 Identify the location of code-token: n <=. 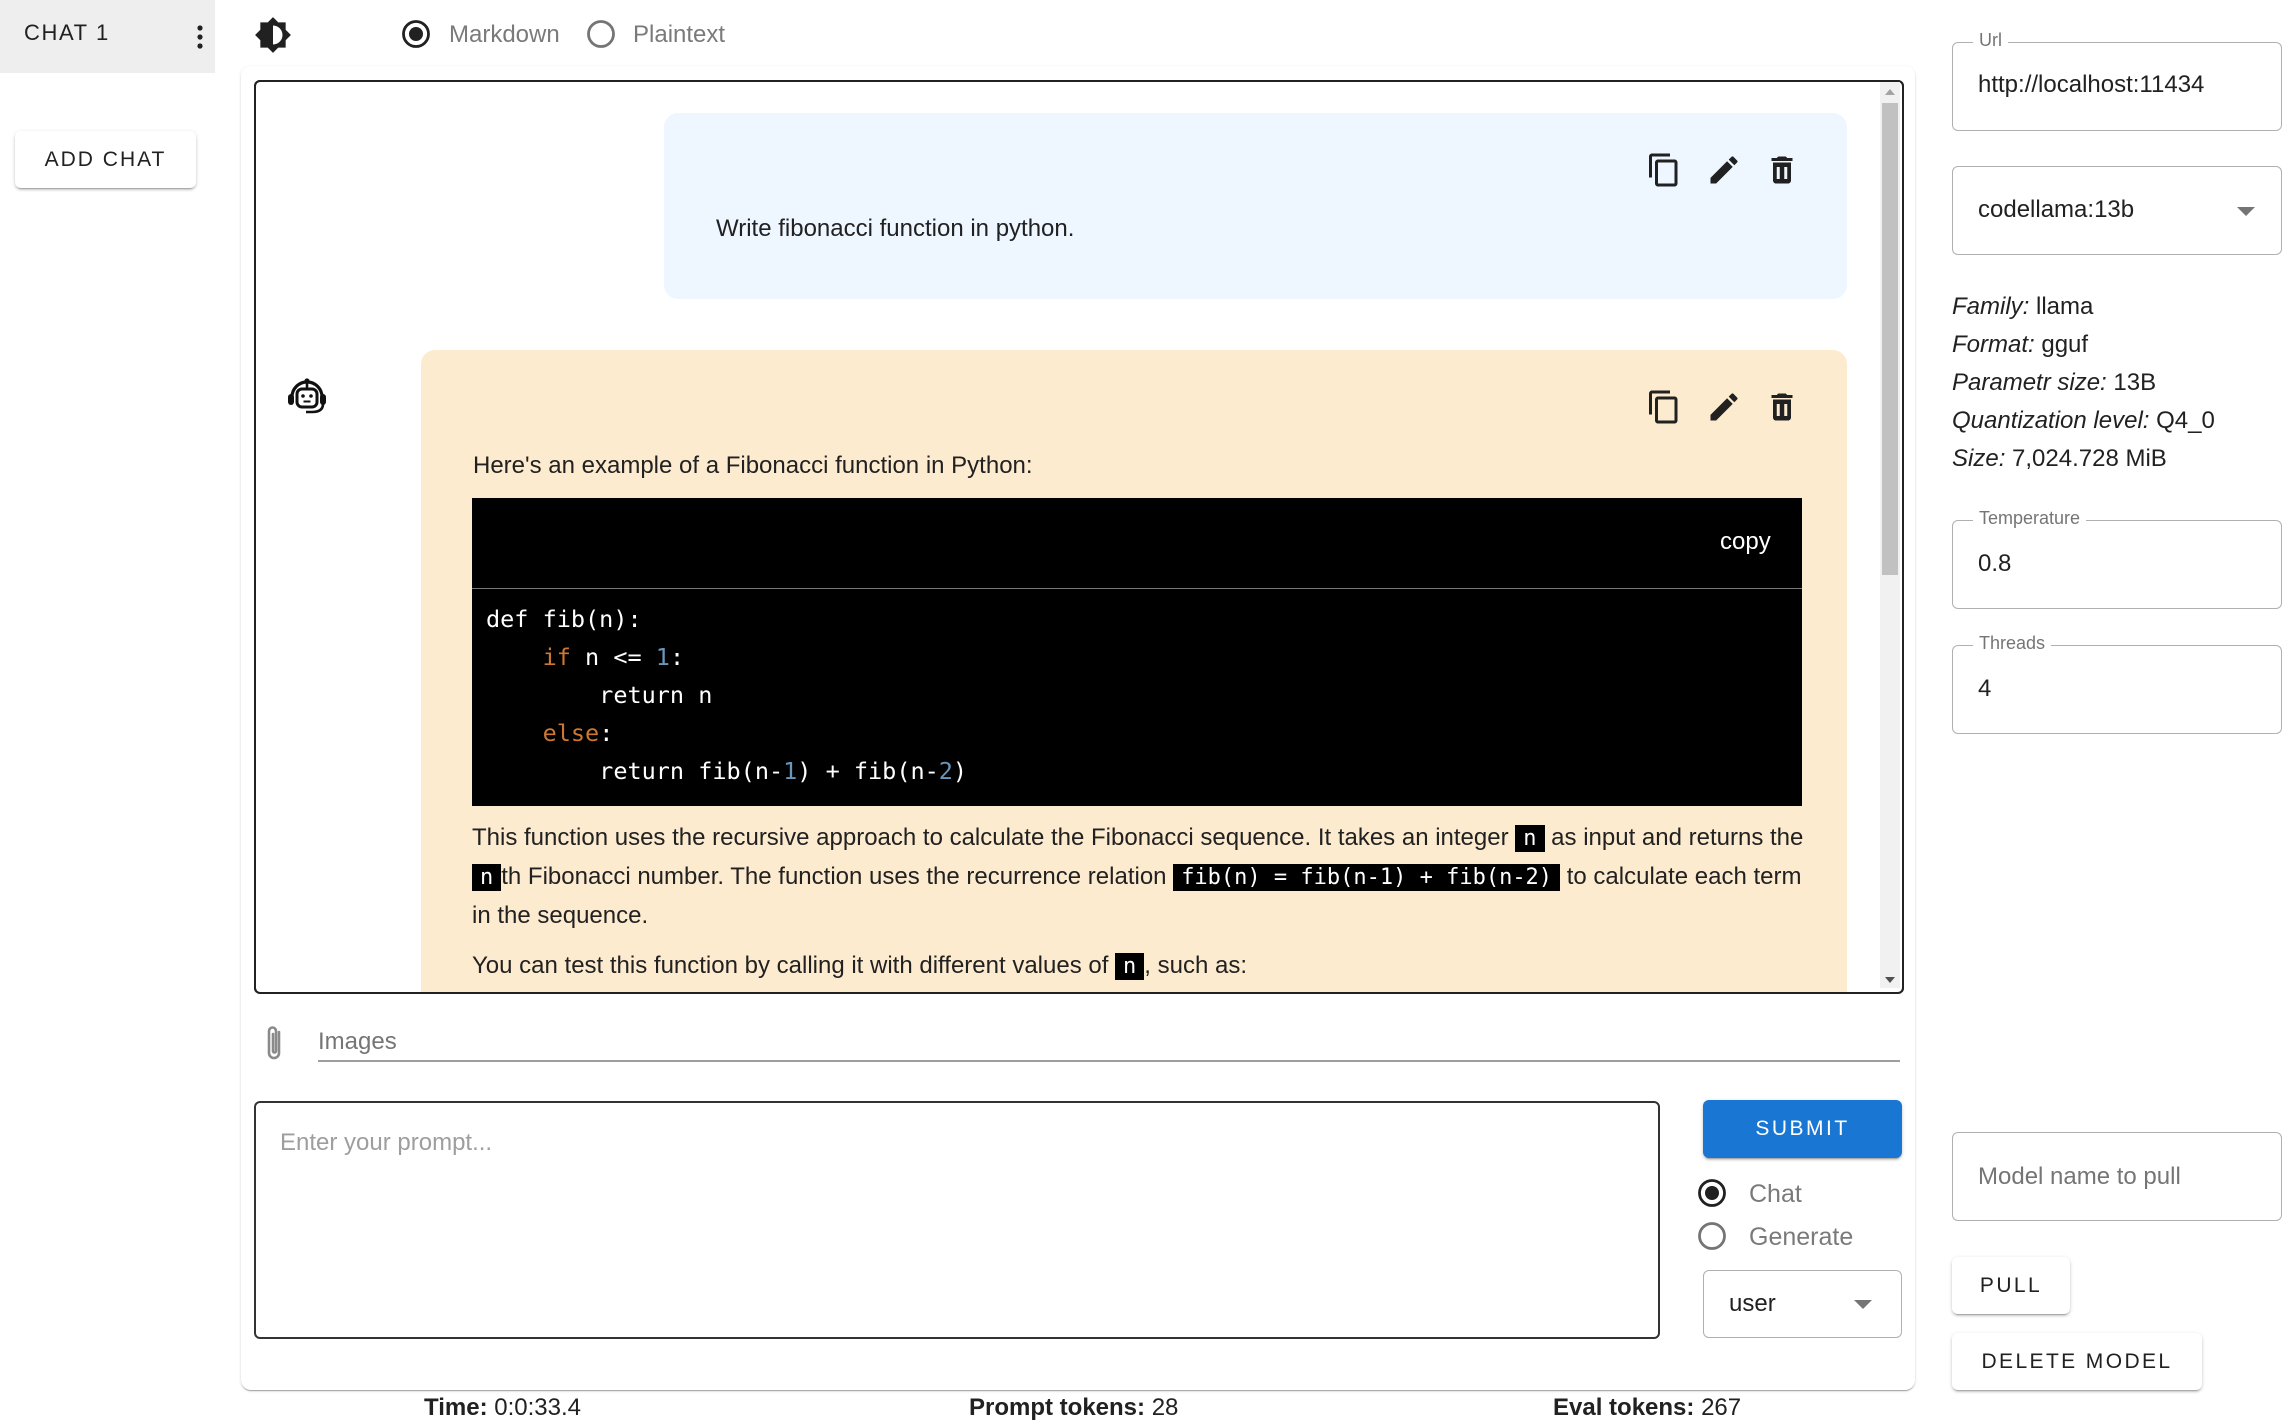
(613, 657).